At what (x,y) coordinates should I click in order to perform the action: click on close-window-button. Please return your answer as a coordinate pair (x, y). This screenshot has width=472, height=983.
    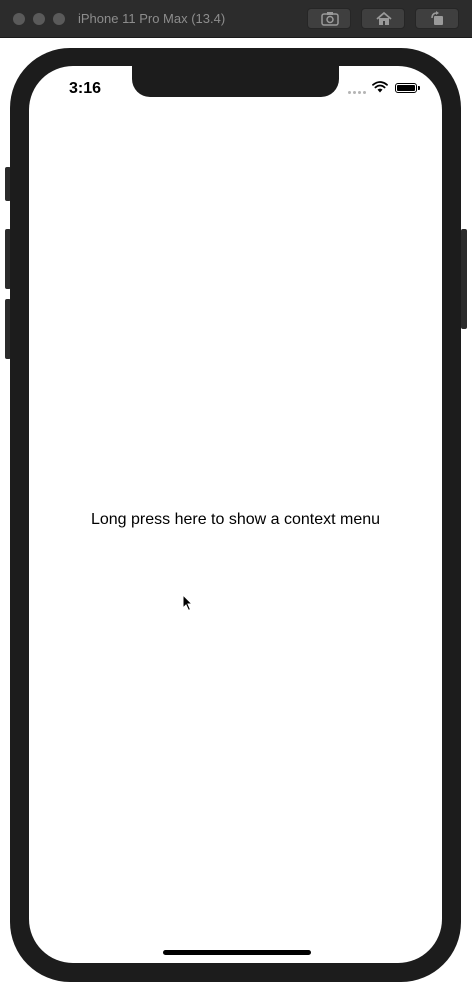
    Looking at the image, I should click on (19, 19).